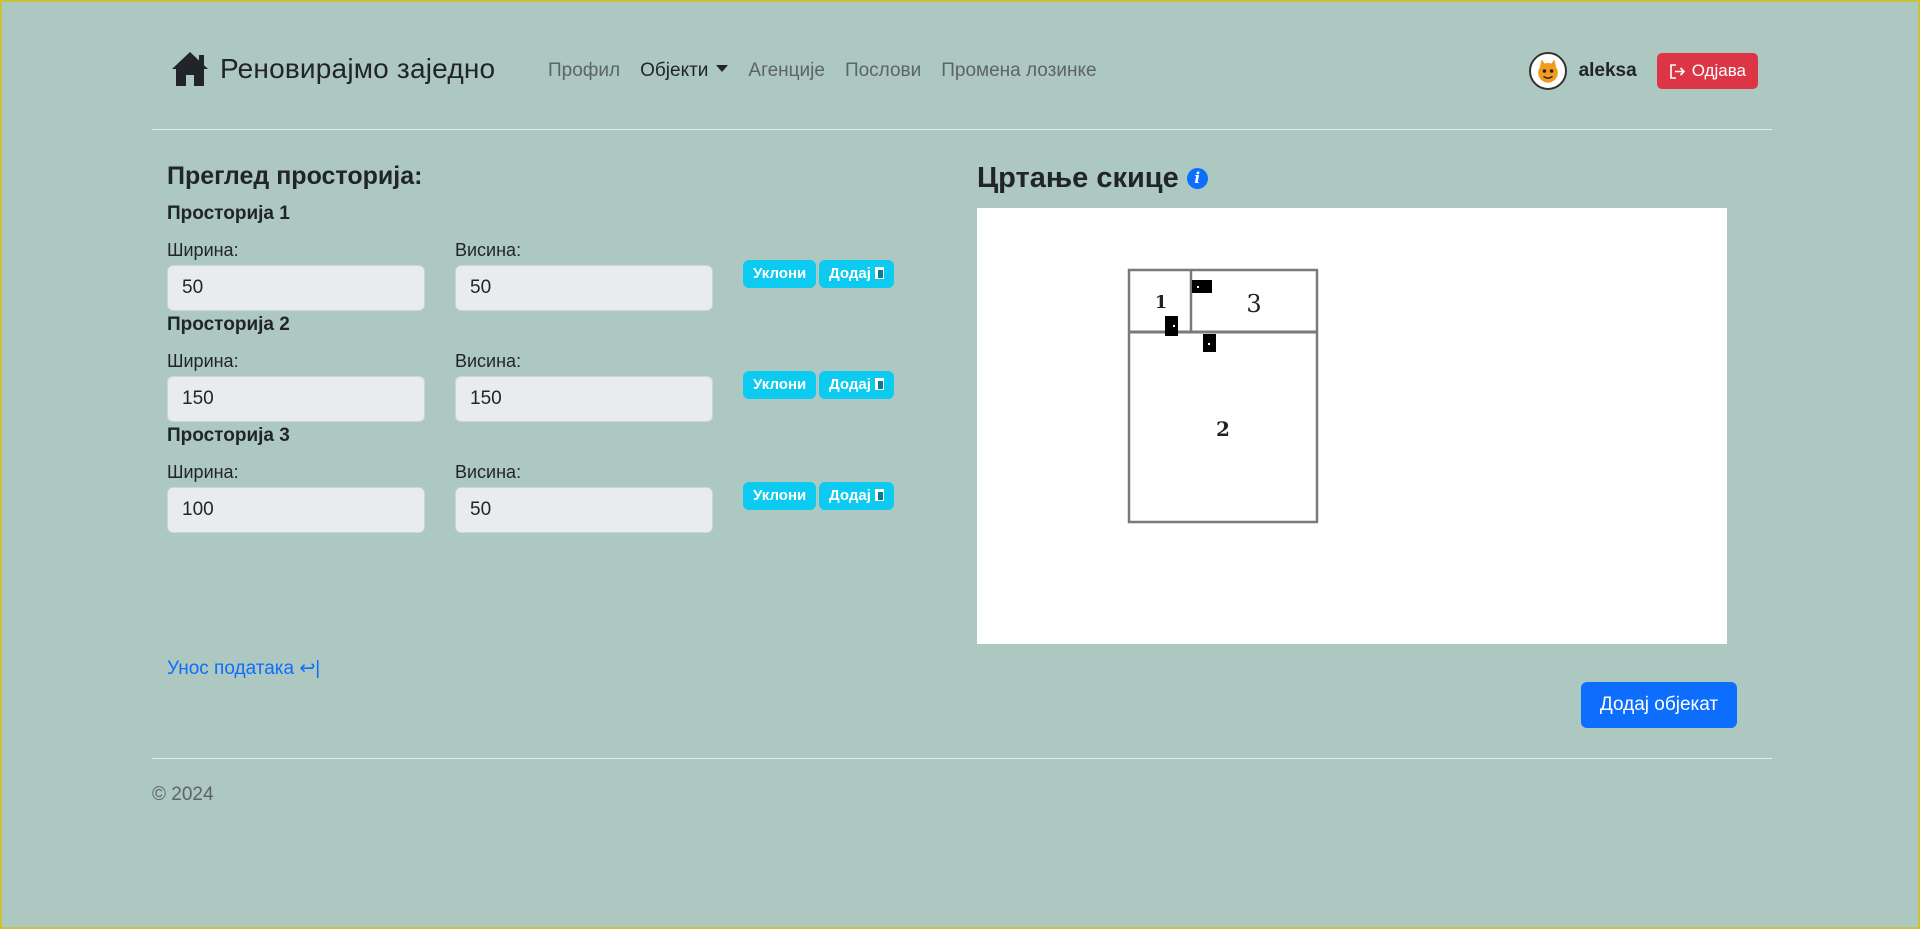 The image size is (1920, 929). What do you see at coordinates (203, 472) in the screenshot?
I see `room-3-width-label: Ширина:` at bounding box center [203, 472].